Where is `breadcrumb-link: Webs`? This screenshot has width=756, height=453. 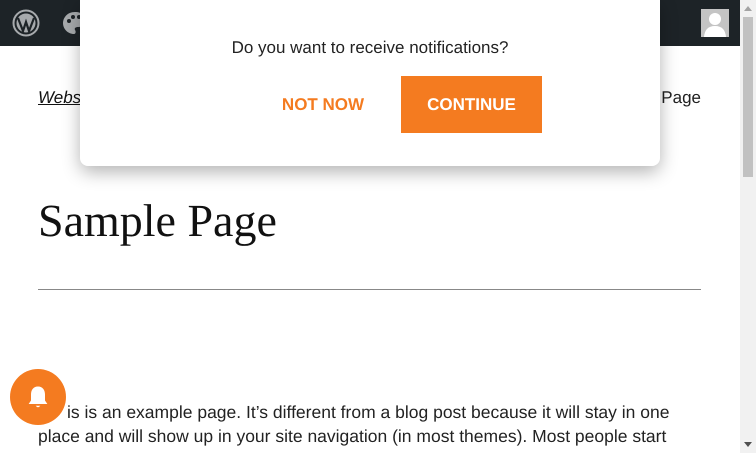
breadcrumb-link: Webs is located at coordinates (60, 98).